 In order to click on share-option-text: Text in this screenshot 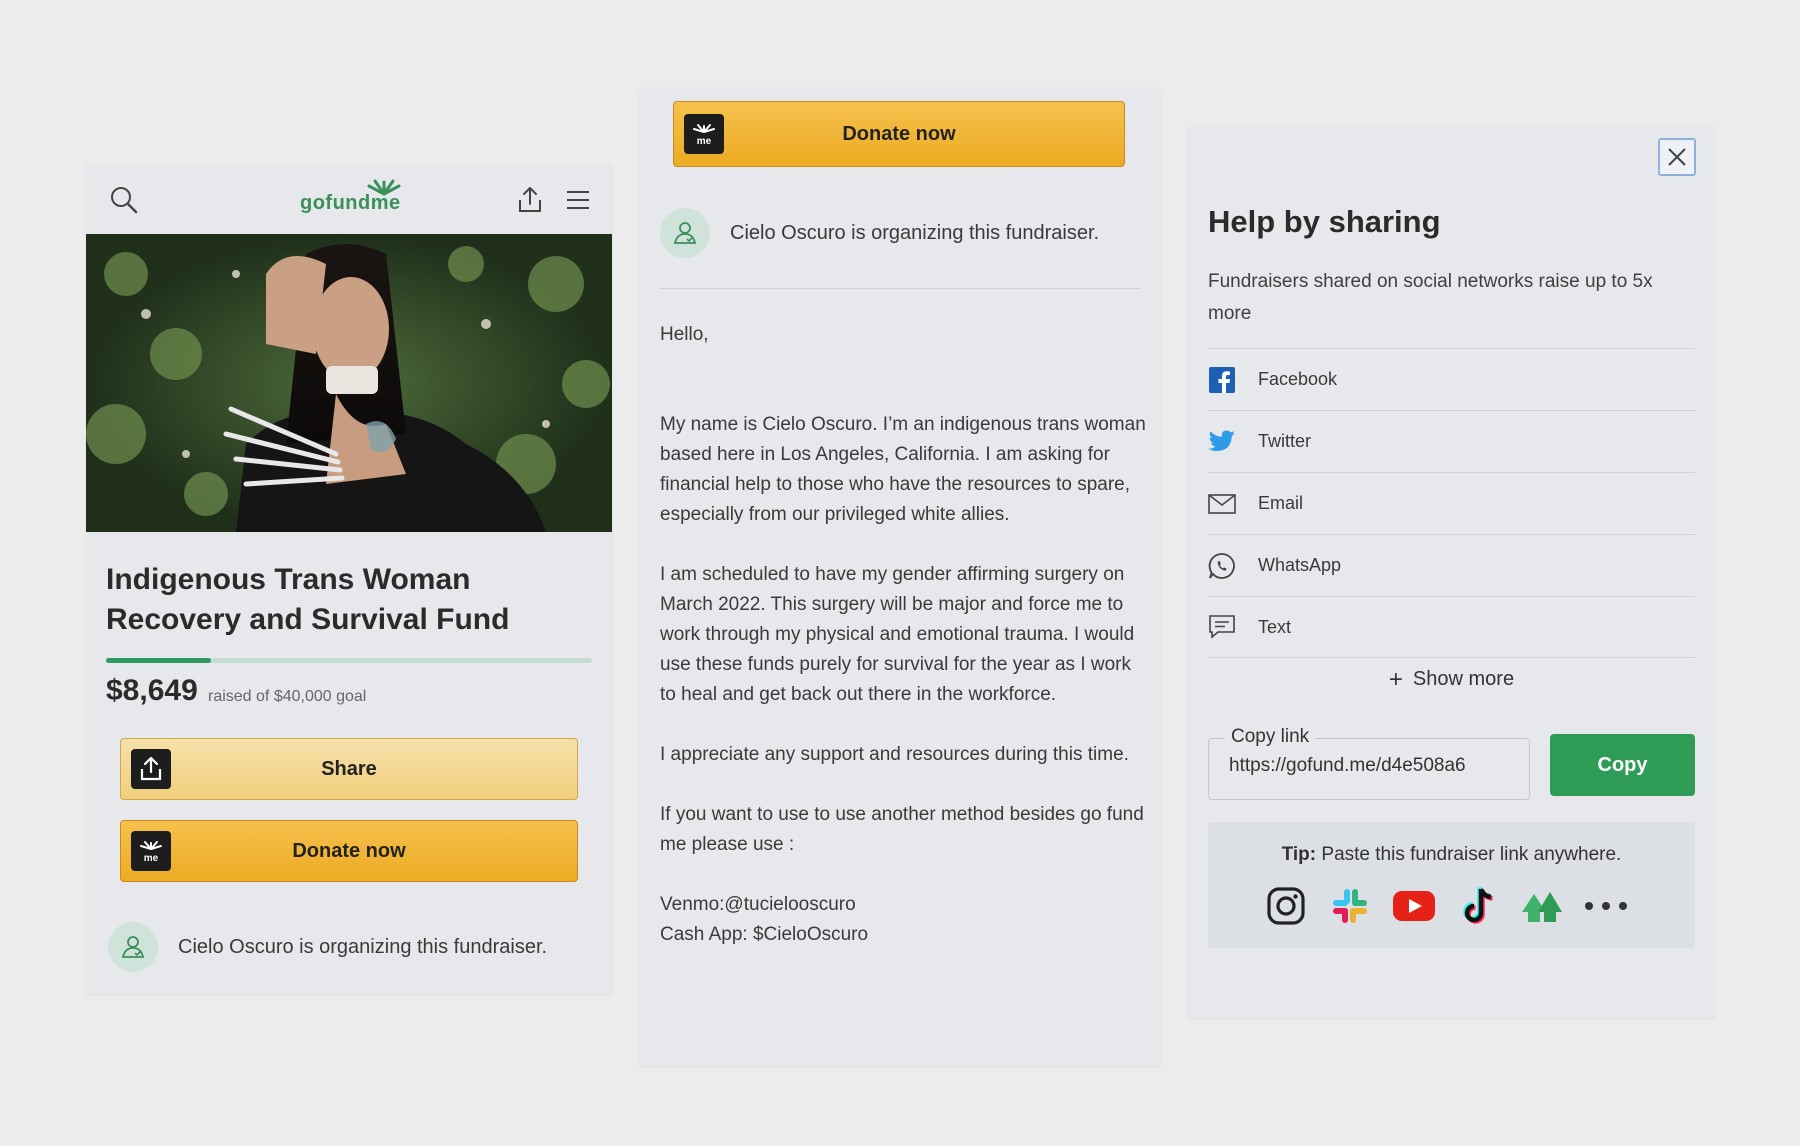, I will do `click(1451, 627)`.